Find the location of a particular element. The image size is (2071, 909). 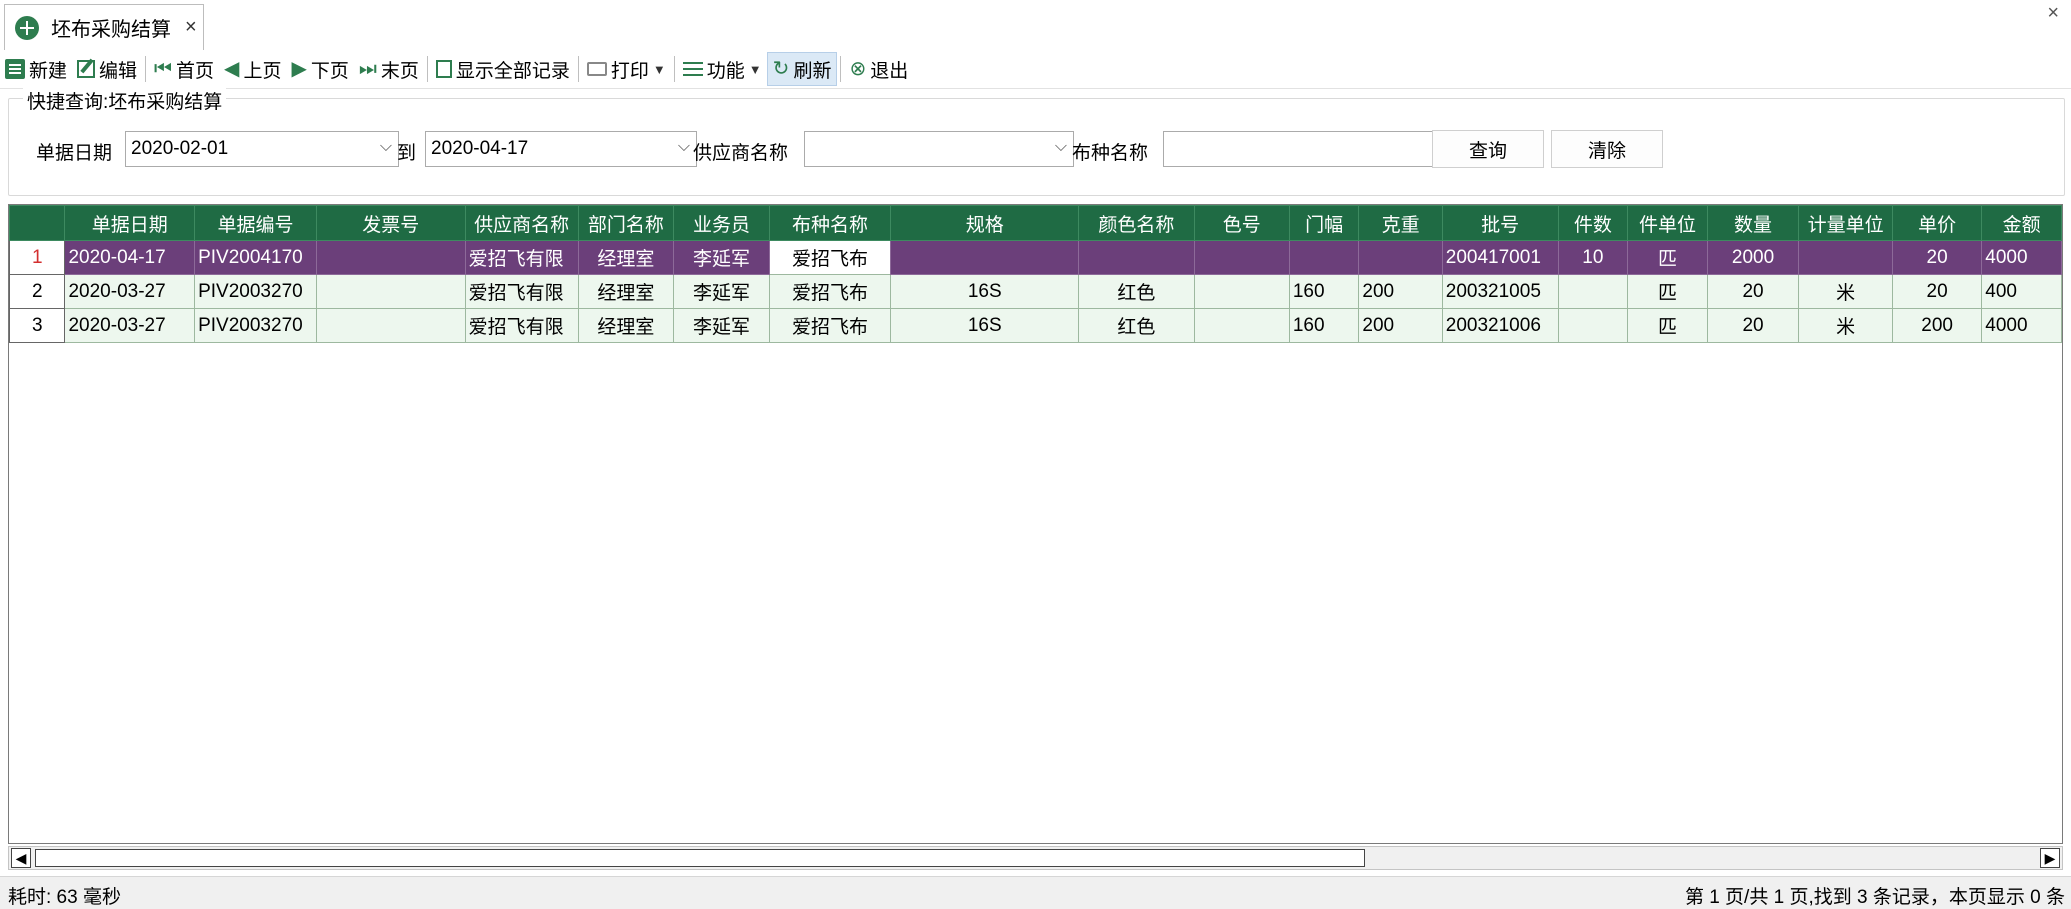

table-cell: 10 is located at coordinates (1593, 257).